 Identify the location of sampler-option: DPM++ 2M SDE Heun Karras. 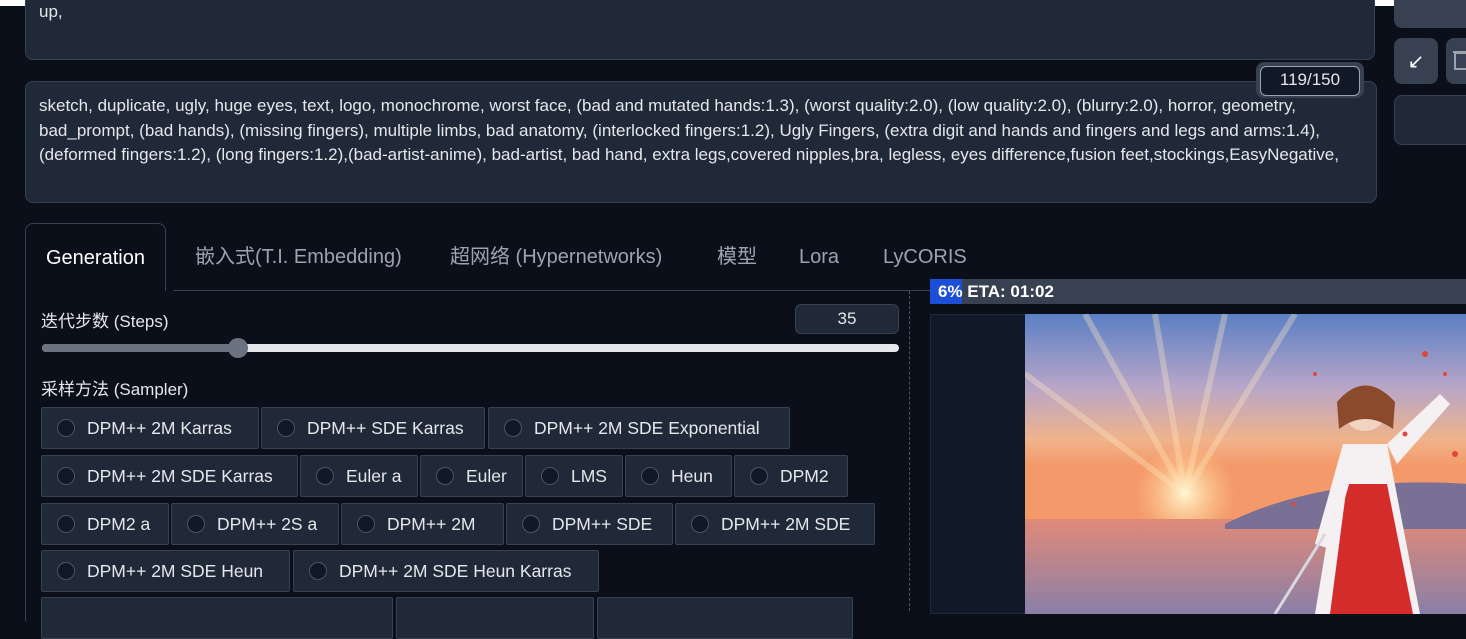
(446, 571).